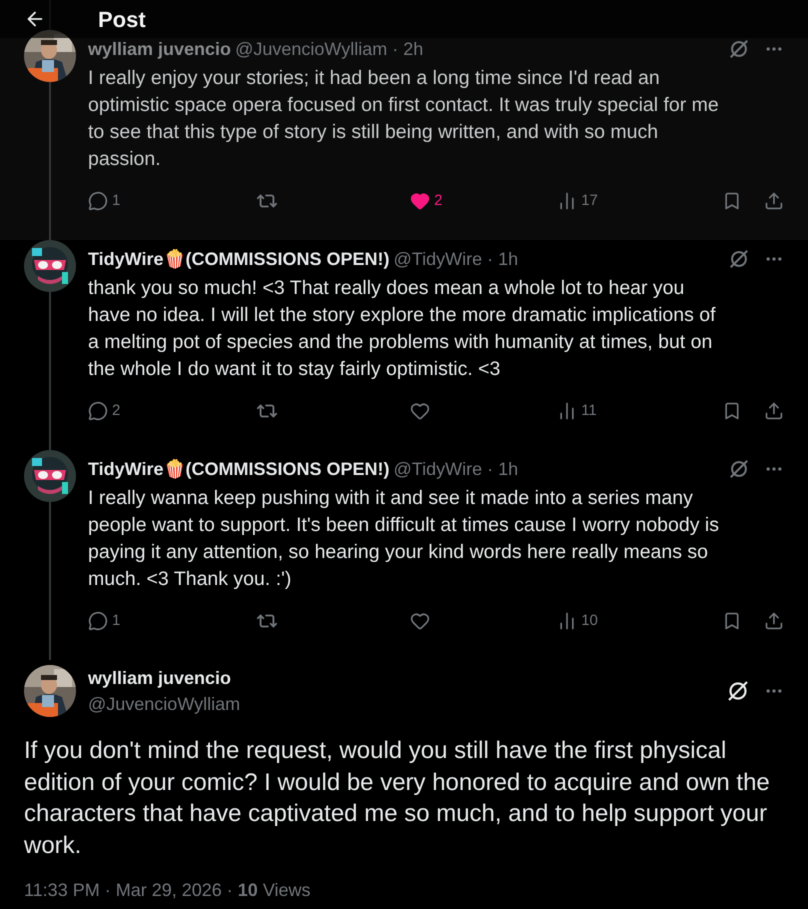  Describe the element at coordinates (404, 539) in the screenshot. I see `reply-text: I really wanna keep pushing with it and see it made into a series many people want to support. It's been difficult at times cause I worry nobody is paying it any attention, so hearing your kind words here really means so much. <3 Thank you. :')` at that location.